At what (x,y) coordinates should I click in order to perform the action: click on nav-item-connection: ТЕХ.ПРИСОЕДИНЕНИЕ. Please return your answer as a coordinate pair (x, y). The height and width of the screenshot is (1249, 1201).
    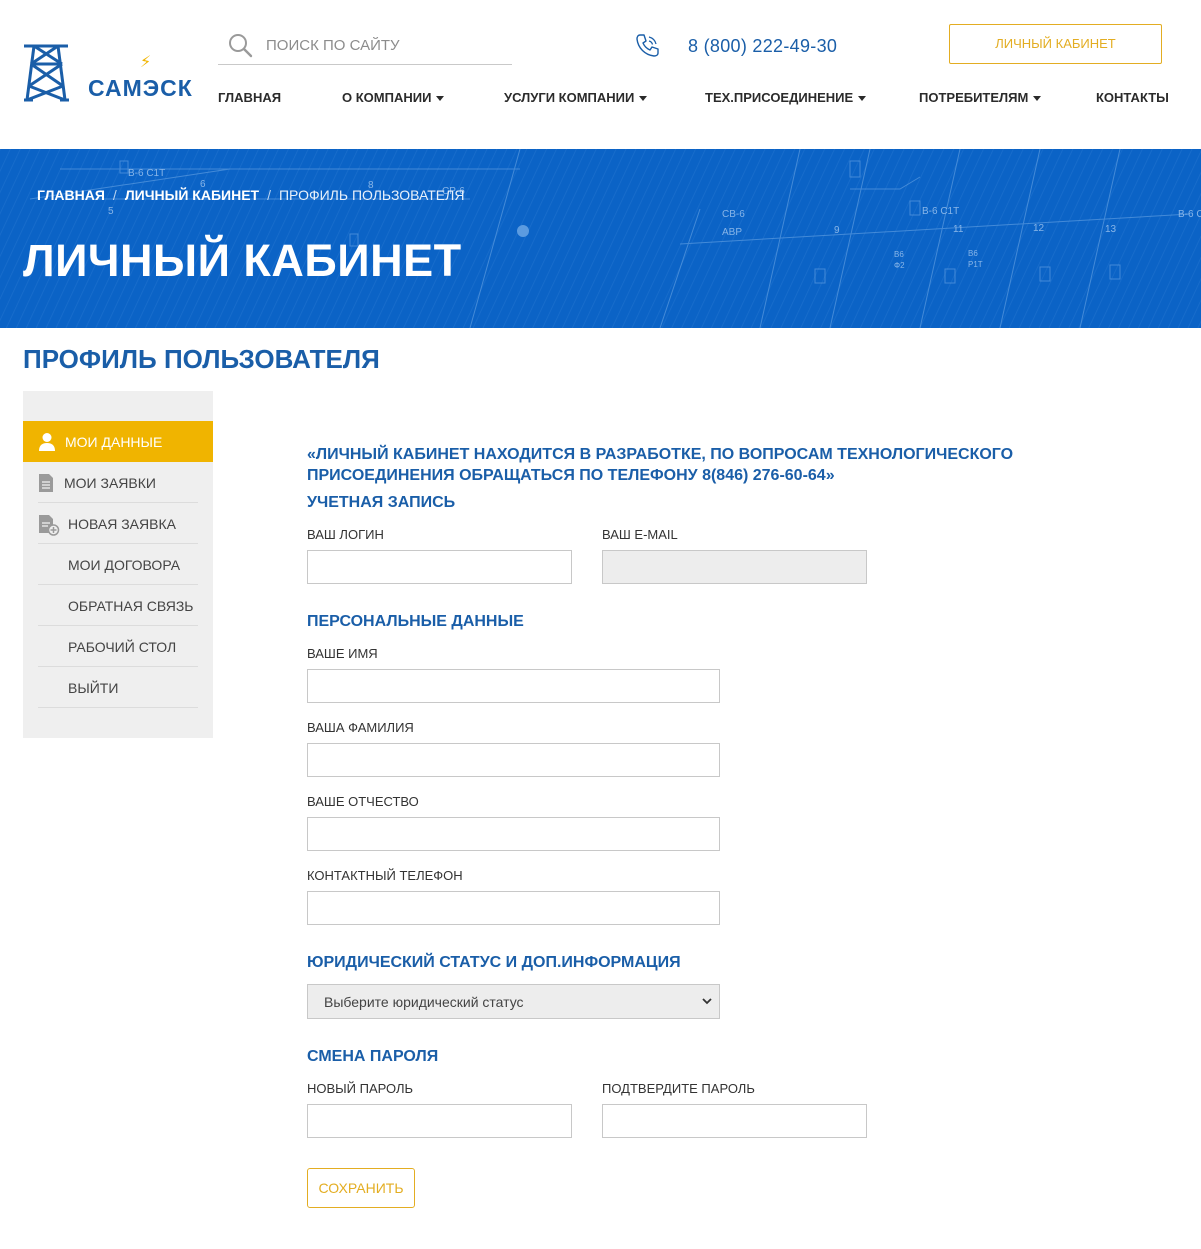
    Looking at the image, I should click on (786, 97).